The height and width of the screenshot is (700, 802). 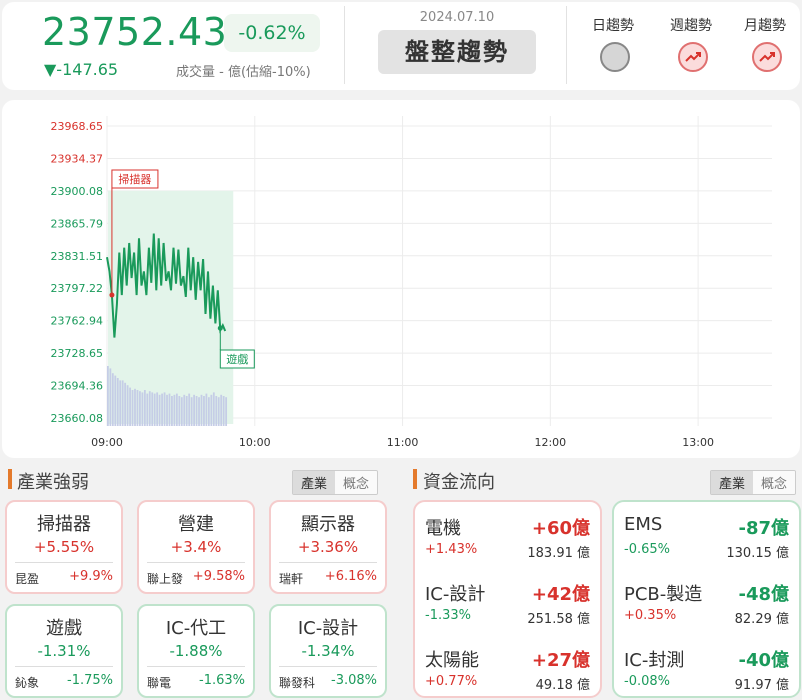 What do you see at coordinates (761, 619) in the screenshot?
I see `flow-volume: 82.29 億` at bounding box center [761, 619].